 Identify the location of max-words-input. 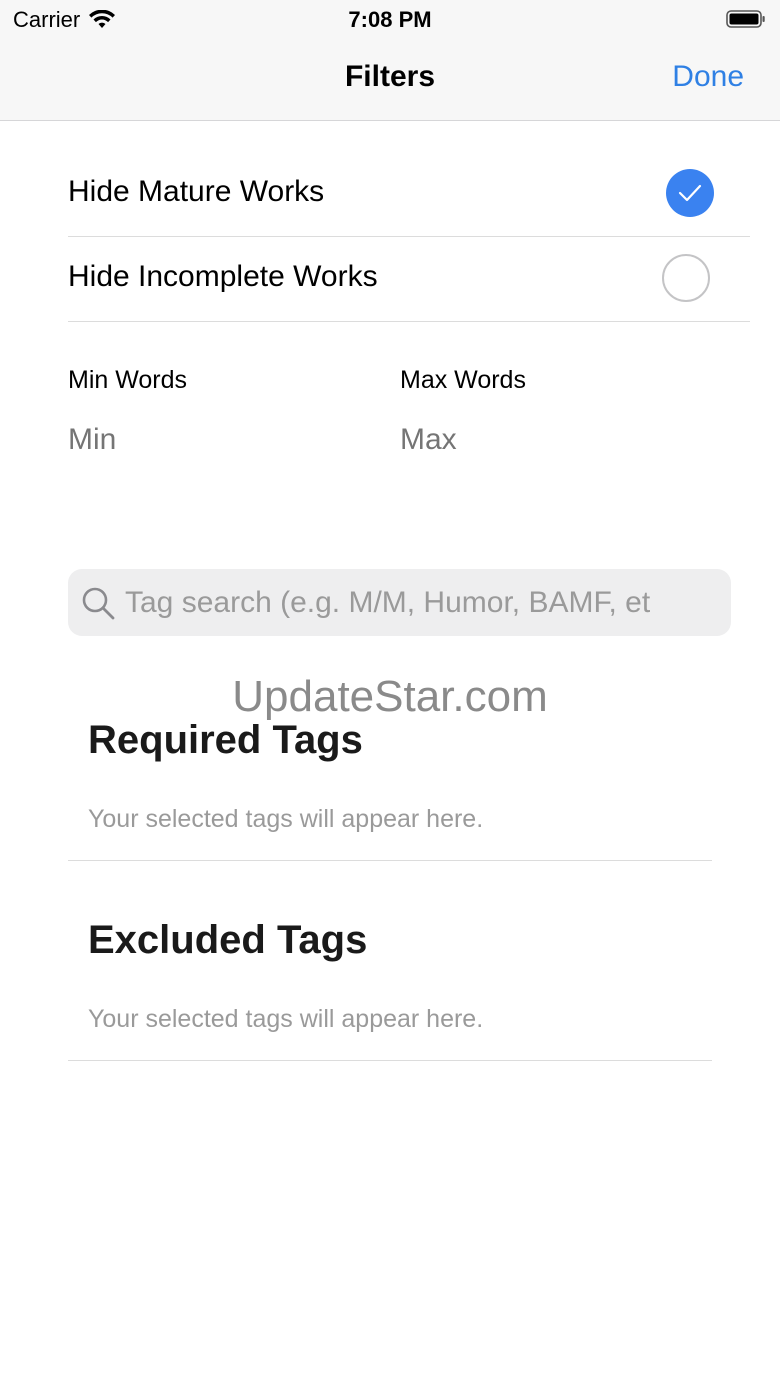
(525, 440).